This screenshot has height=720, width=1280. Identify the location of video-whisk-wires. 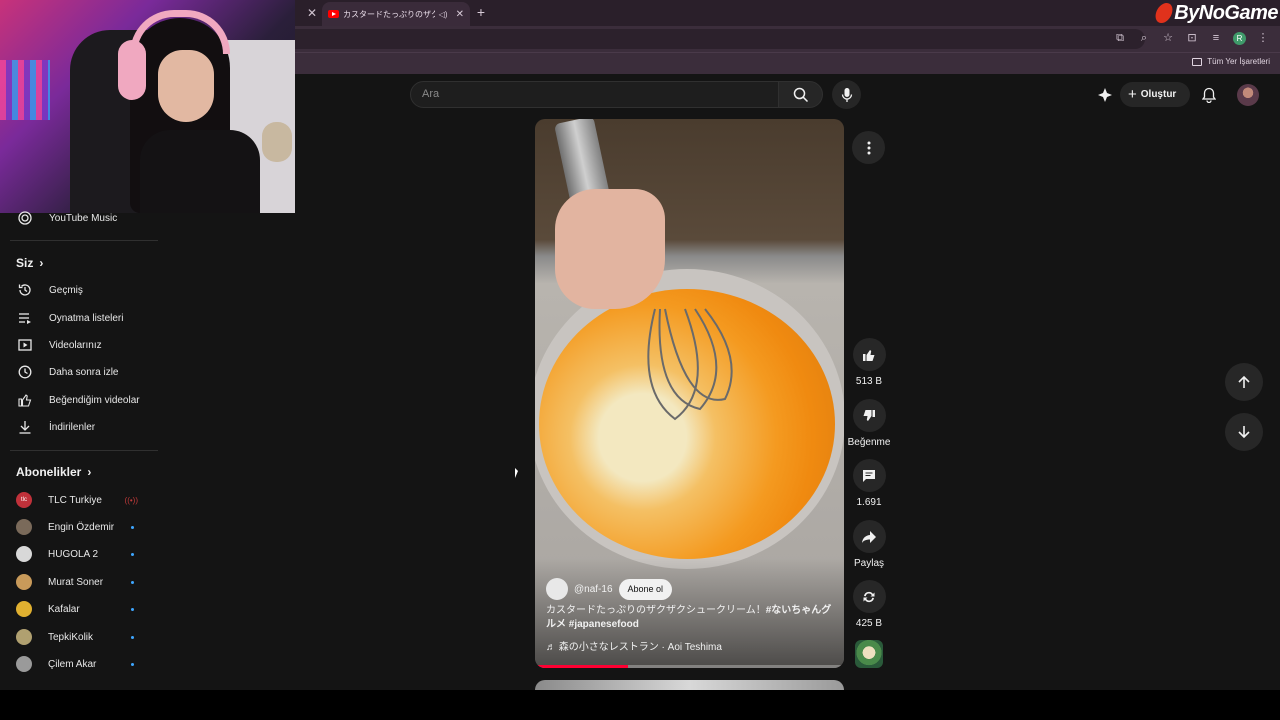
(690, 364).